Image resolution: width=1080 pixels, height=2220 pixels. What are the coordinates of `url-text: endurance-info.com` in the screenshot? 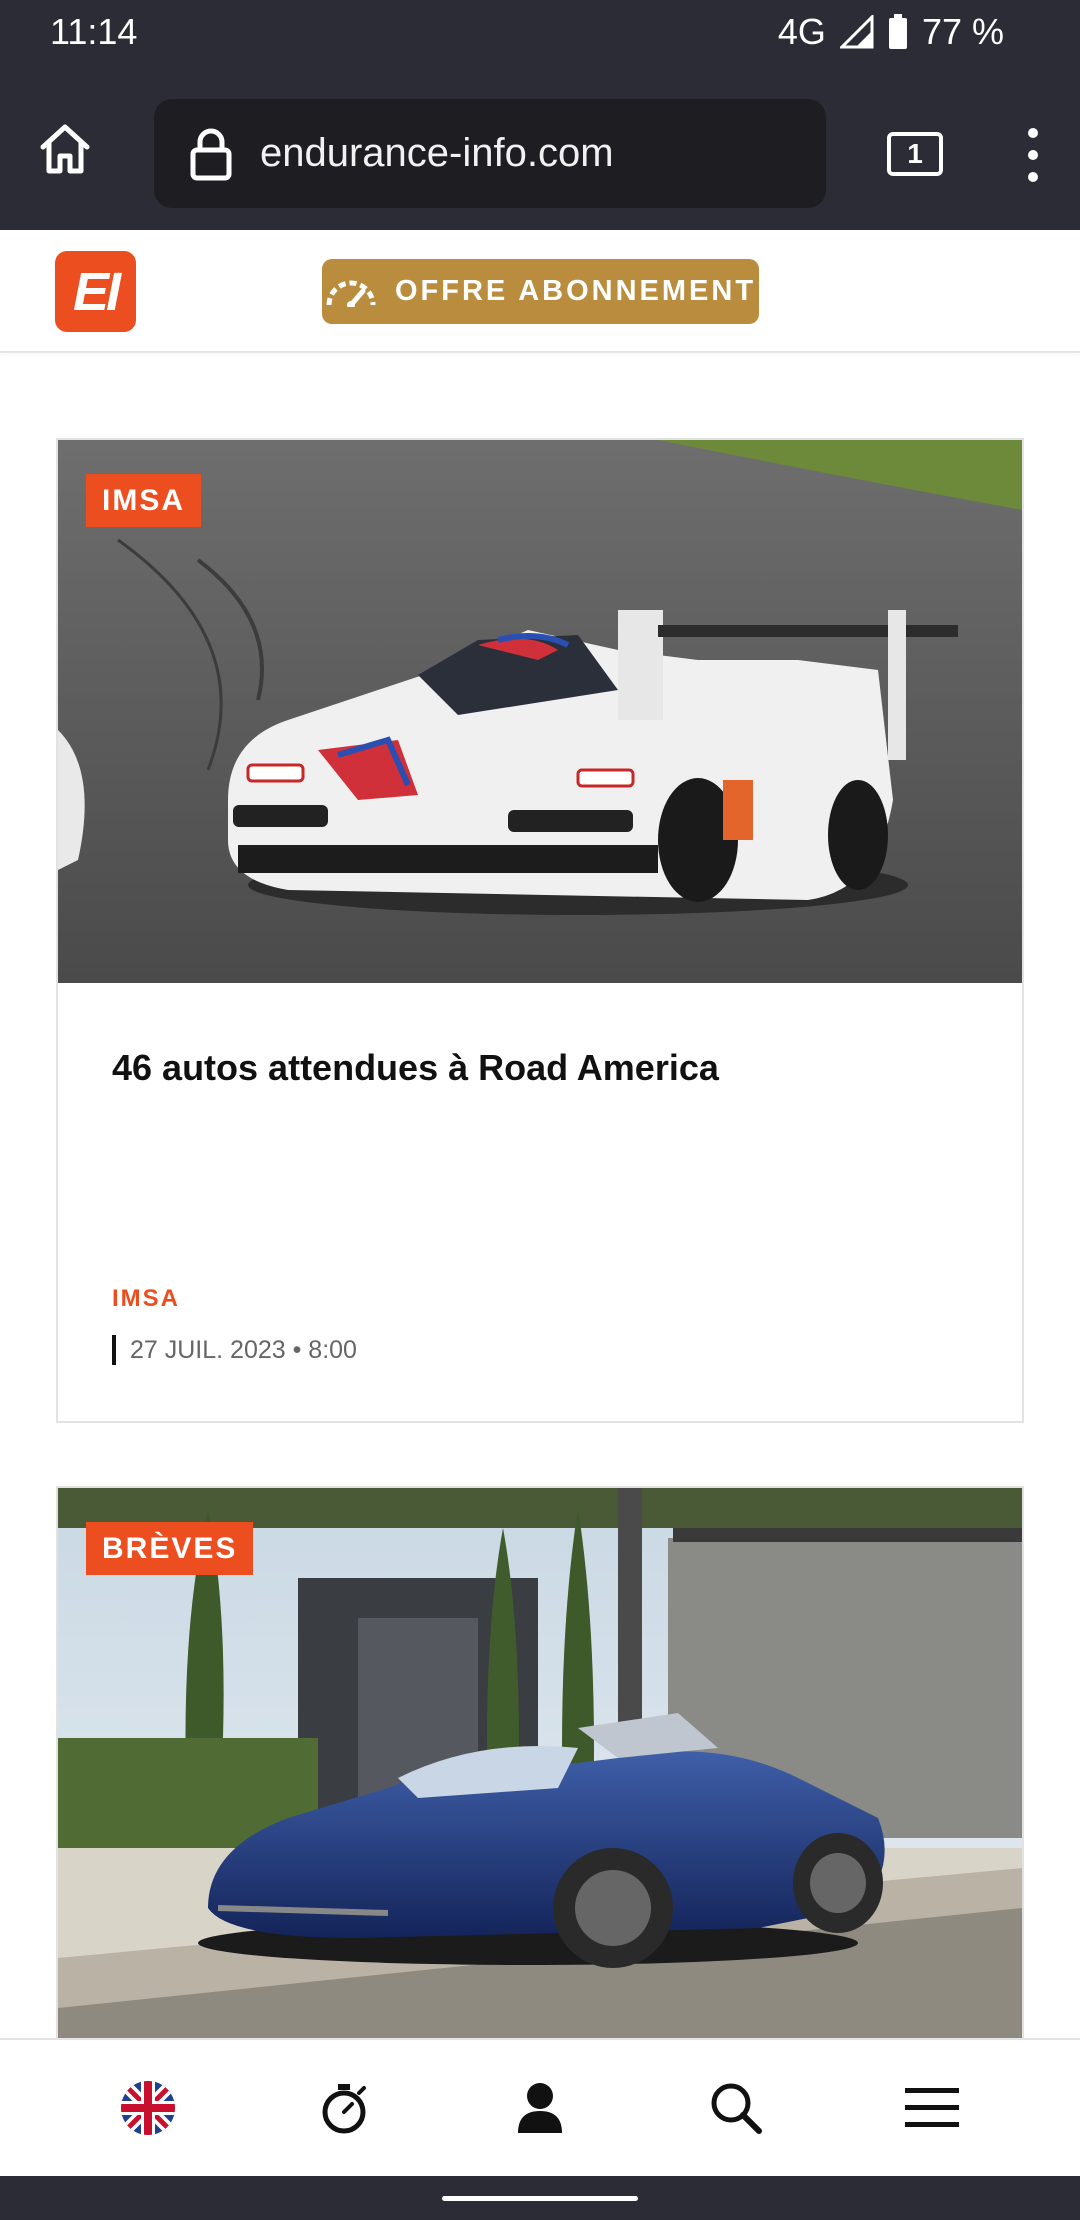 It's located at (437, 153).